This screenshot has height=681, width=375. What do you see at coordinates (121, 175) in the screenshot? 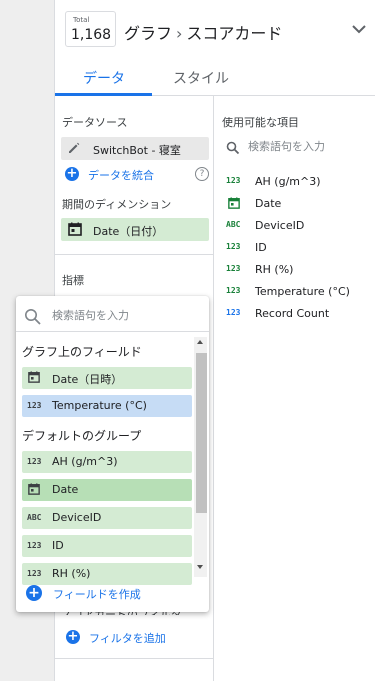
I see `blend-data-label: データを統合` at bounding box center [121, 175].